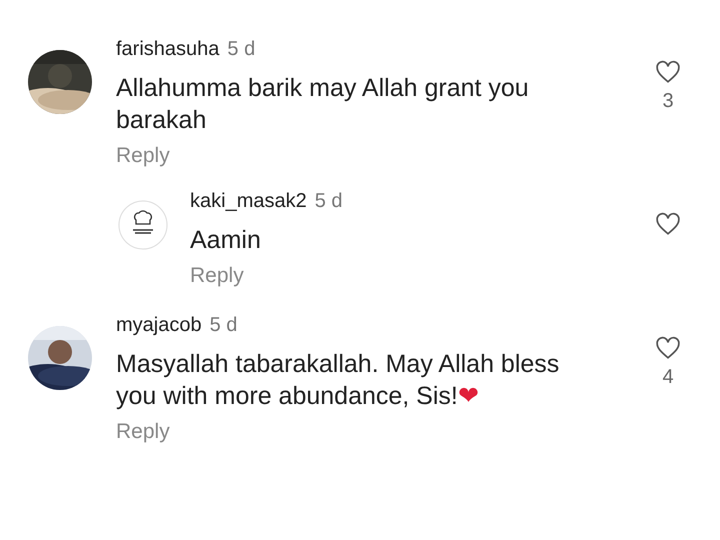 The image size is (720, 540). Describe the element at coordinates (338, 380) in the screenshot. I see `comment-text: Masyallah tabarakallah. May Allah bless you with more abundance, Sis!❤` at that location.